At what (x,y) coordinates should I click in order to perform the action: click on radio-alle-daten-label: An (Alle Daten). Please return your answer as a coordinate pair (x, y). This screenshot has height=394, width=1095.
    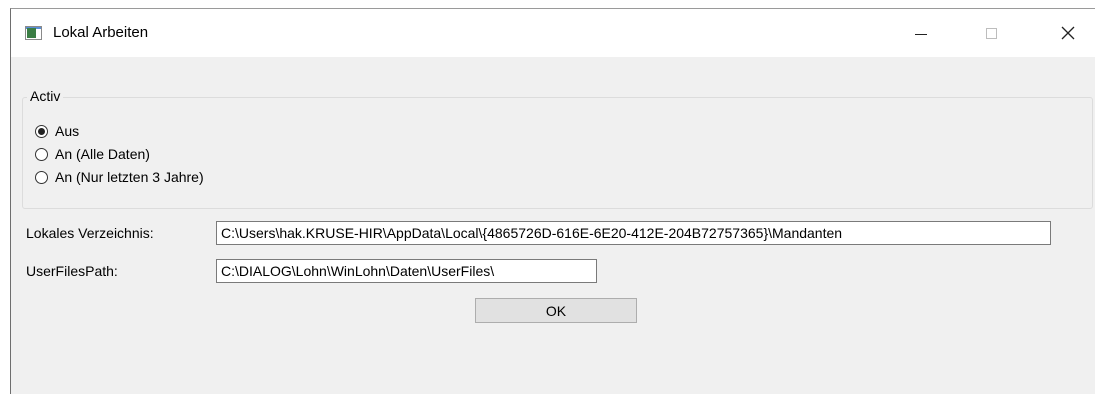
    Looking at the image, I should click on (102, 154).